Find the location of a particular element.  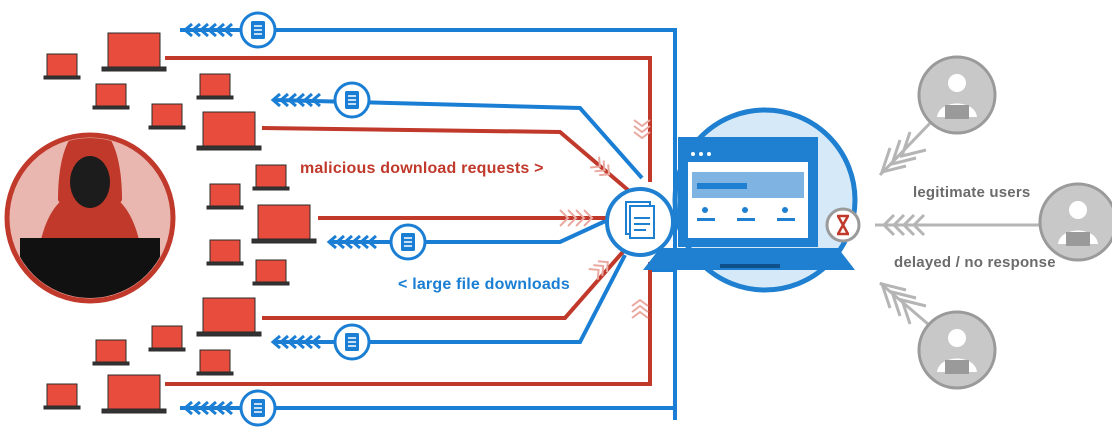

legitimate-users is located at coordinates (1014, 222).